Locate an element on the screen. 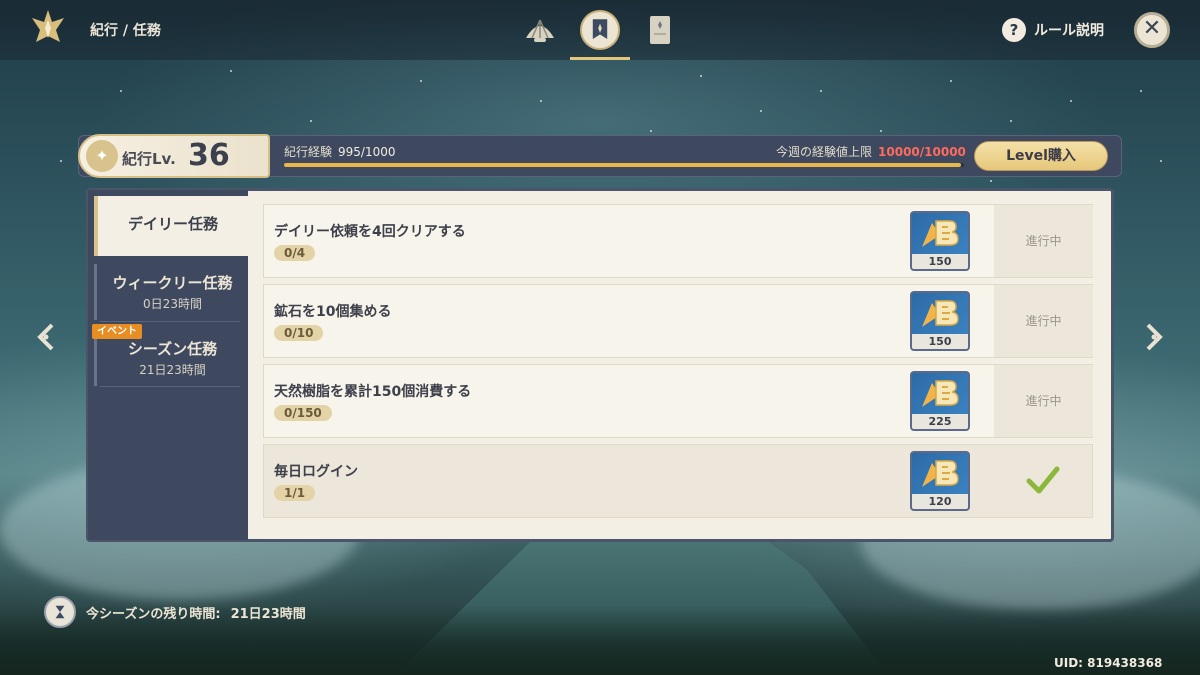  tab-weekly-missions: ウィークリー任務 0日23時間 is located at coordinates (171, 292).